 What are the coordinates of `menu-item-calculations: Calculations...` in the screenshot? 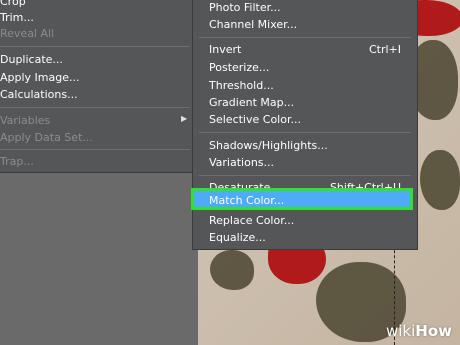 It's located at (39, 95).